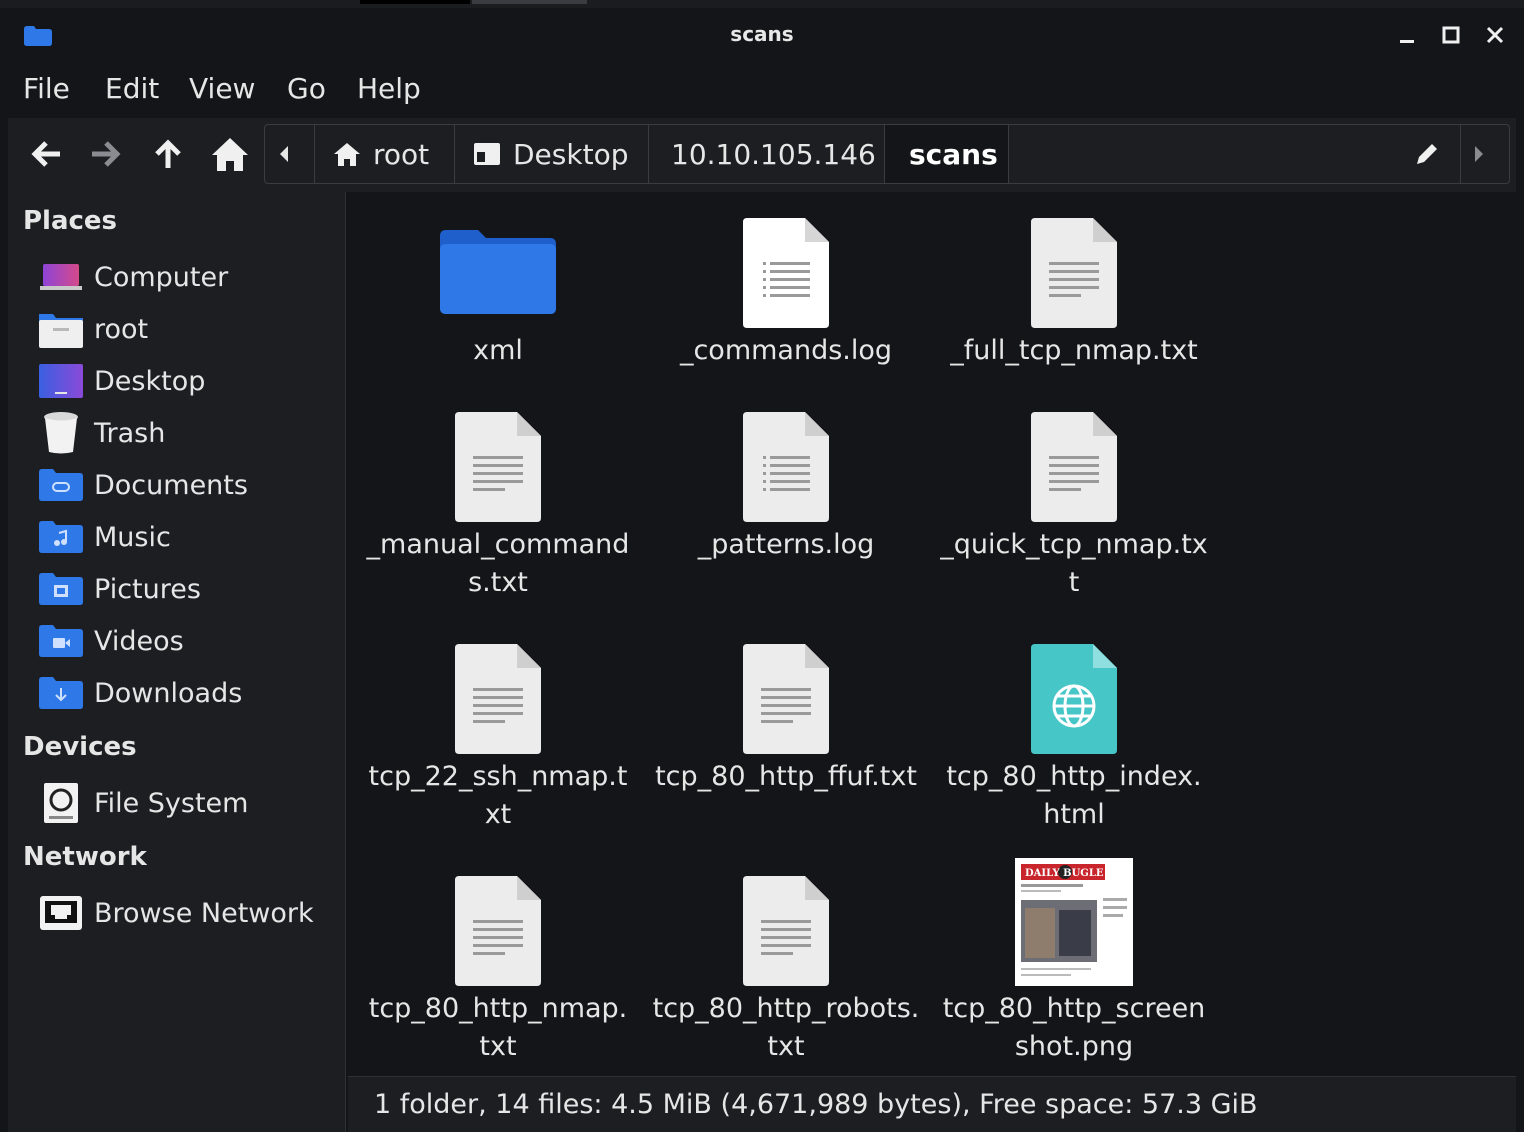 This screenshot has width=1524, height=1132. Describe the element at coordinates (552, 154) in the screenshot. I see `crumb-desktop: Desktop` at that location.